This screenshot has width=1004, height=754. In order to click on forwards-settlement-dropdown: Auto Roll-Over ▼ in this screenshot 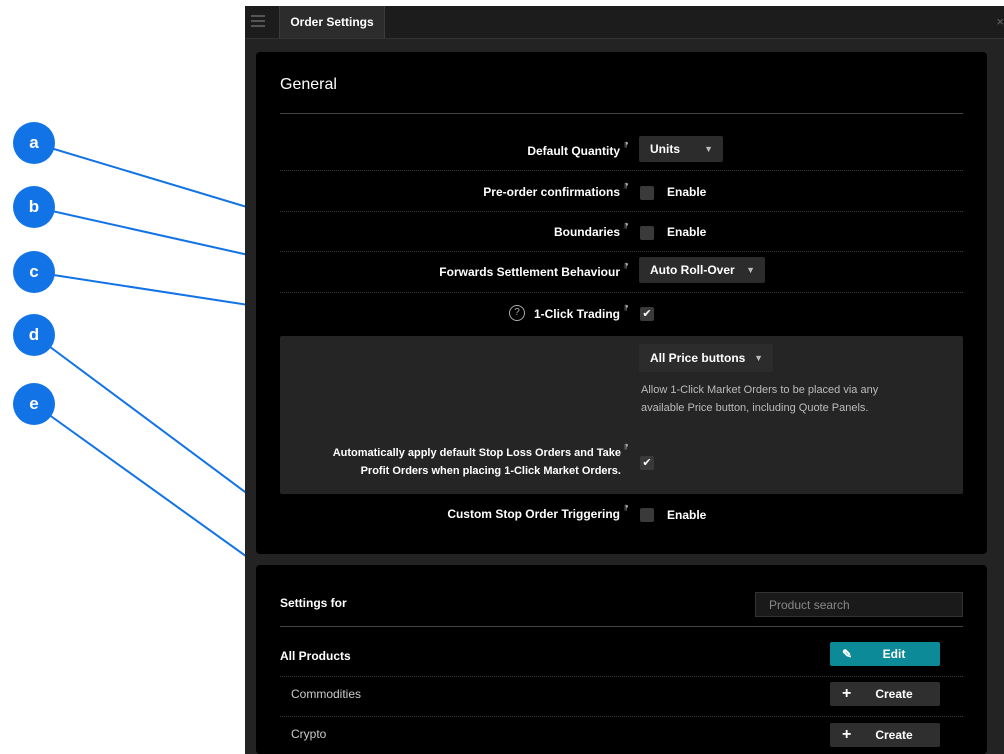, I will do `click(702, 270)`.